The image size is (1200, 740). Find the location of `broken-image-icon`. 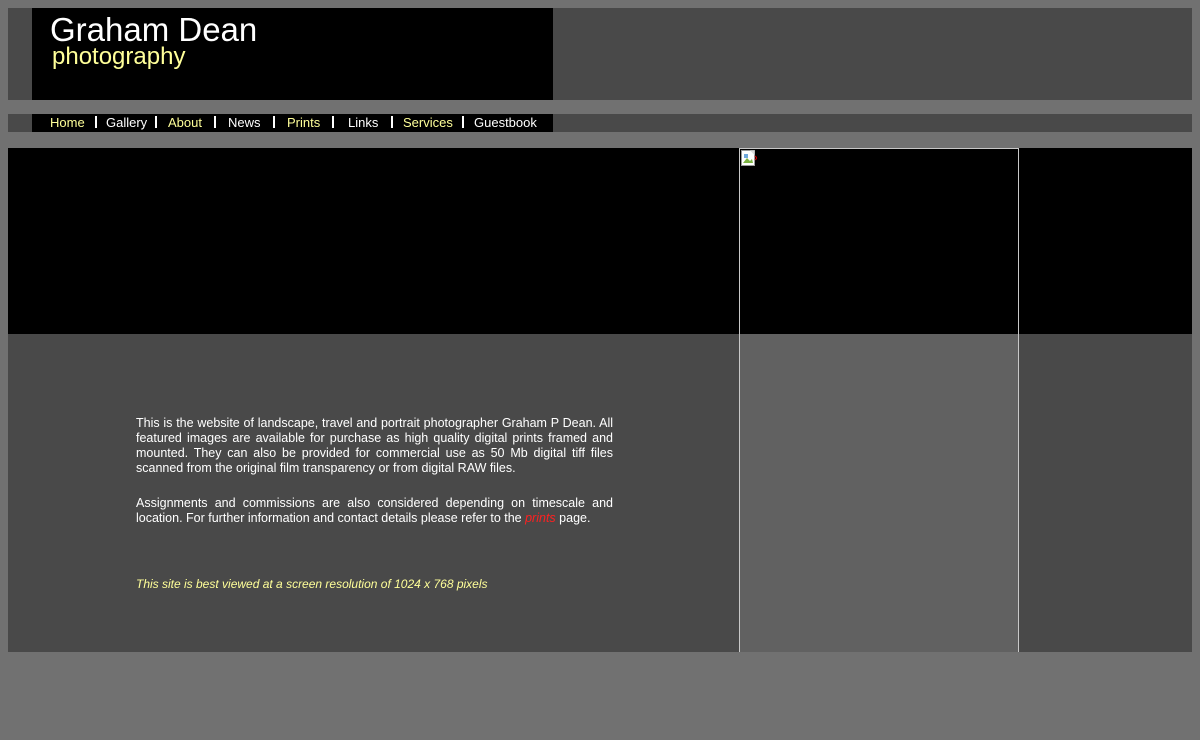

broken-image-icon is located at coordinates (749, 158).